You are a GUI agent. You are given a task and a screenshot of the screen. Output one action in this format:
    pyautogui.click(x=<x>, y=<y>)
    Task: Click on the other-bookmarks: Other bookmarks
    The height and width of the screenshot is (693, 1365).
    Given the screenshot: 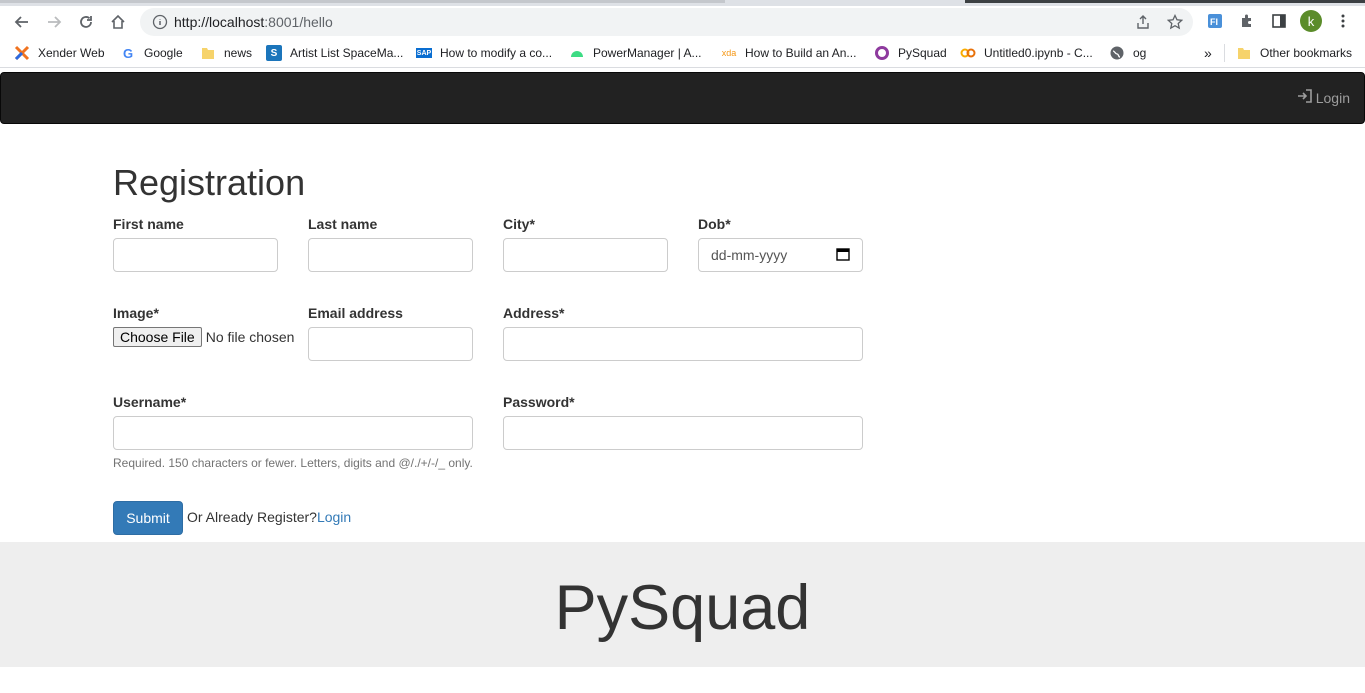 What is the action you would take?
    pyautogui.click(x=1294, y=53)
    